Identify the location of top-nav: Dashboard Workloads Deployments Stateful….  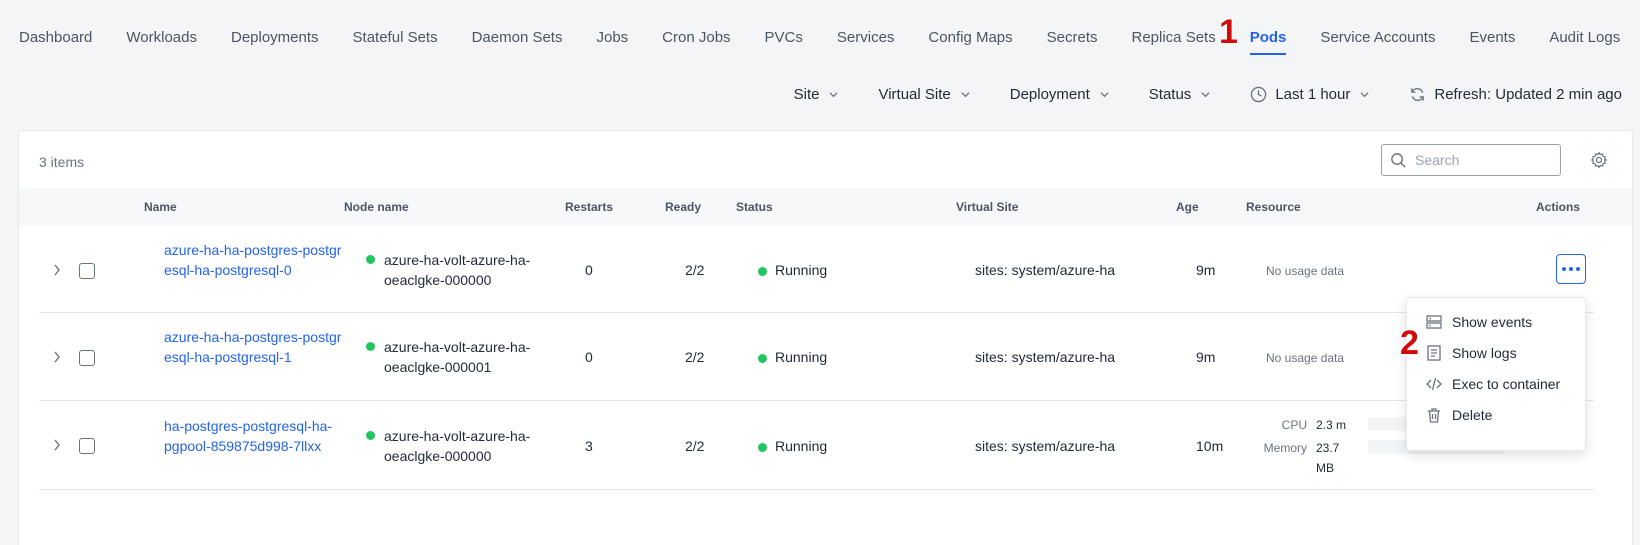
(820, 39).